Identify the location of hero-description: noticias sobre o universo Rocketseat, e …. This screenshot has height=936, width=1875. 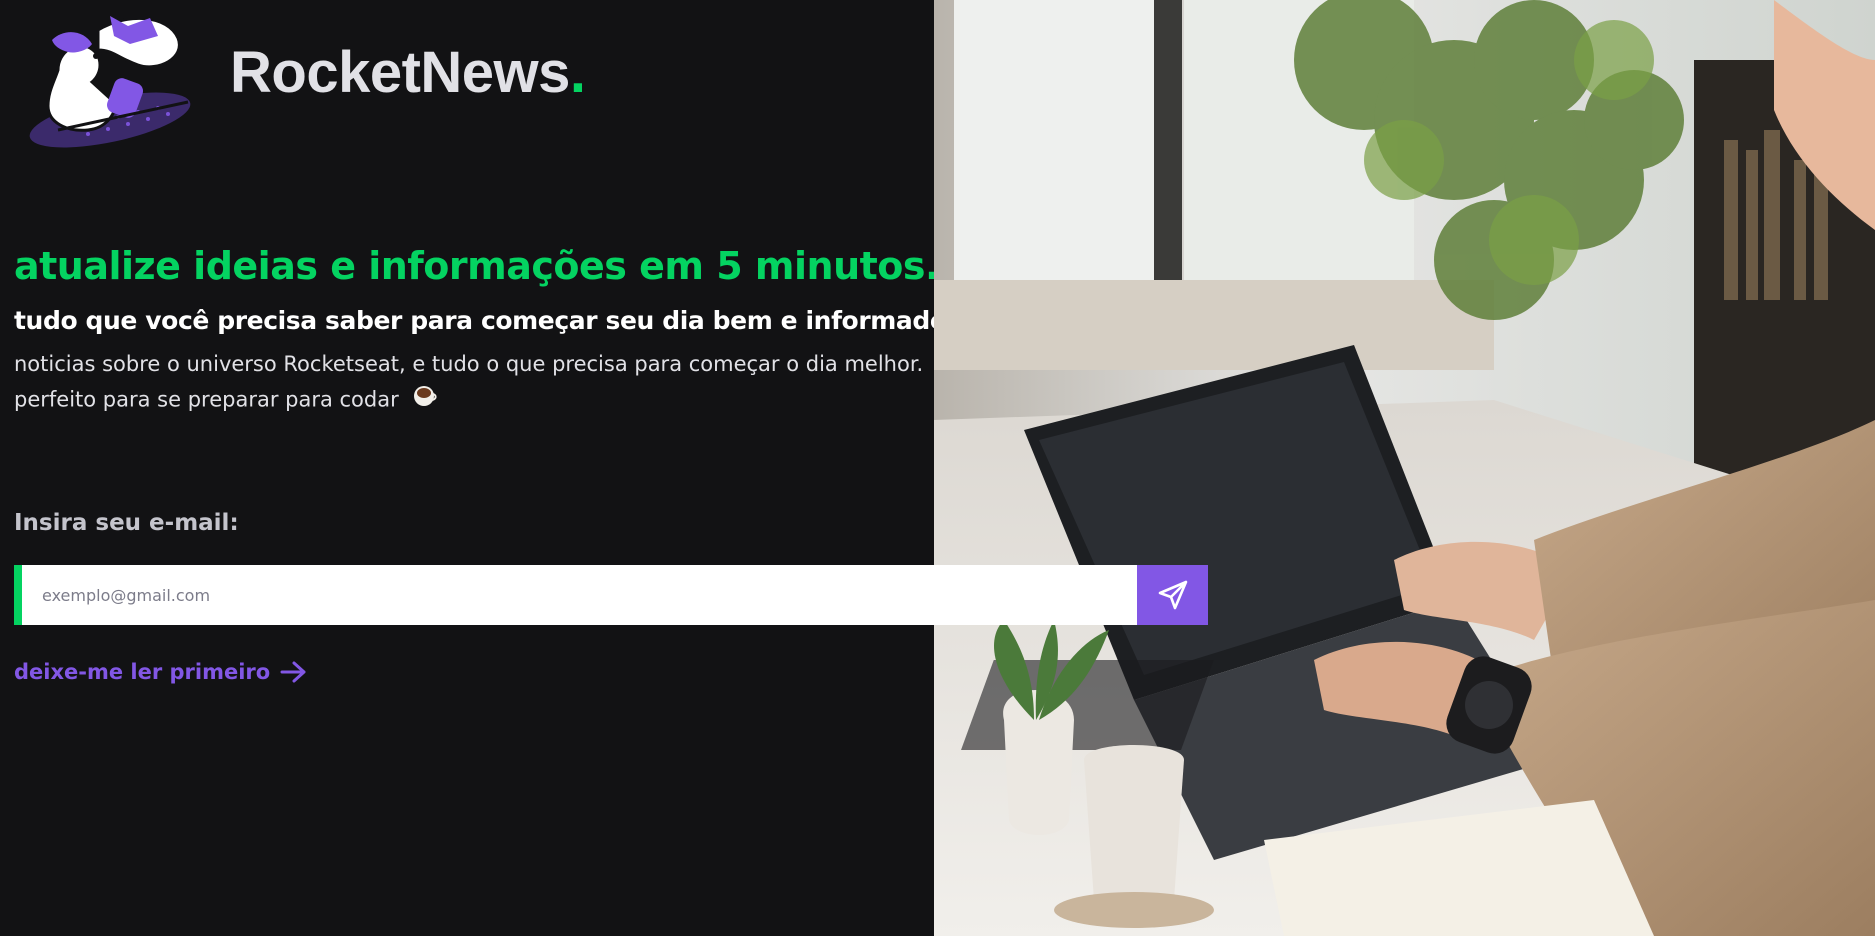
(468, 383).